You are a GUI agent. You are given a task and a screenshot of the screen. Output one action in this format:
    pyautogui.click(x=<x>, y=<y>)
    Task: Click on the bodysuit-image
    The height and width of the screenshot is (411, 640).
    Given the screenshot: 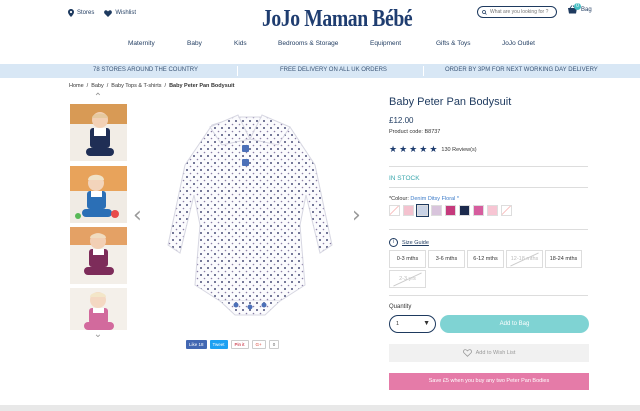 What is the action you would take?
    pyautogui.click(x=250, y=215)
    